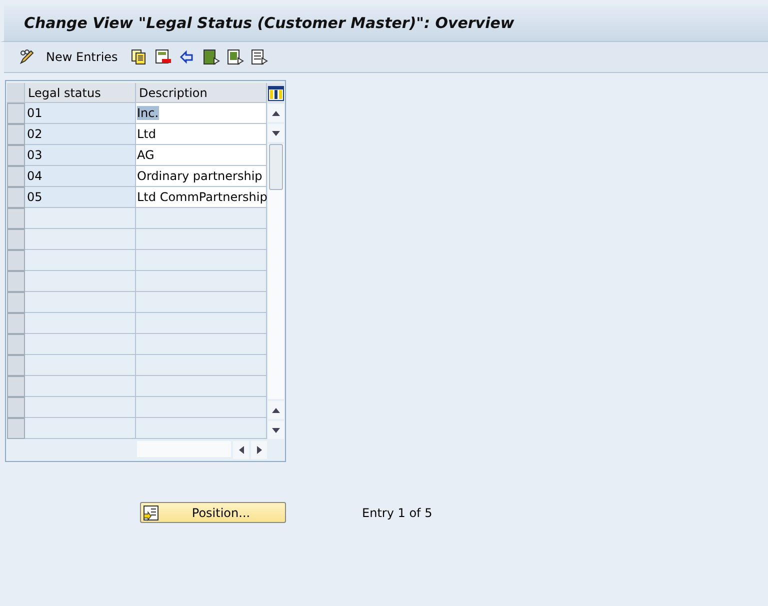 This screenshot has width=768, height=606. Describe the element at coordinates (80, 134) in the screenshot. I see `table-cell: 02` at that location.